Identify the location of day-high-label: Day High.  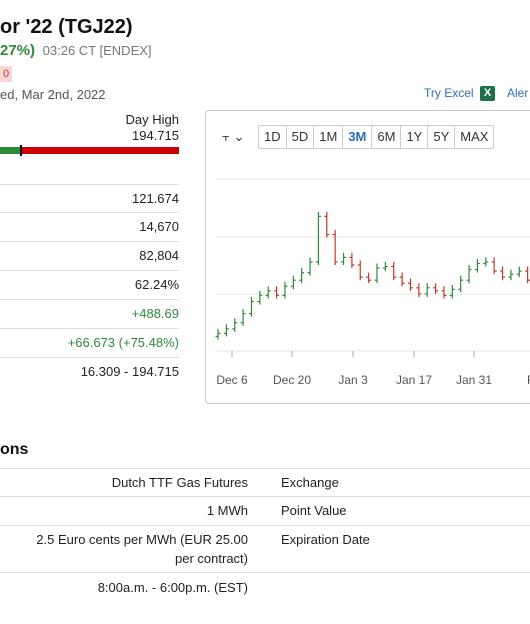
(152, 119).